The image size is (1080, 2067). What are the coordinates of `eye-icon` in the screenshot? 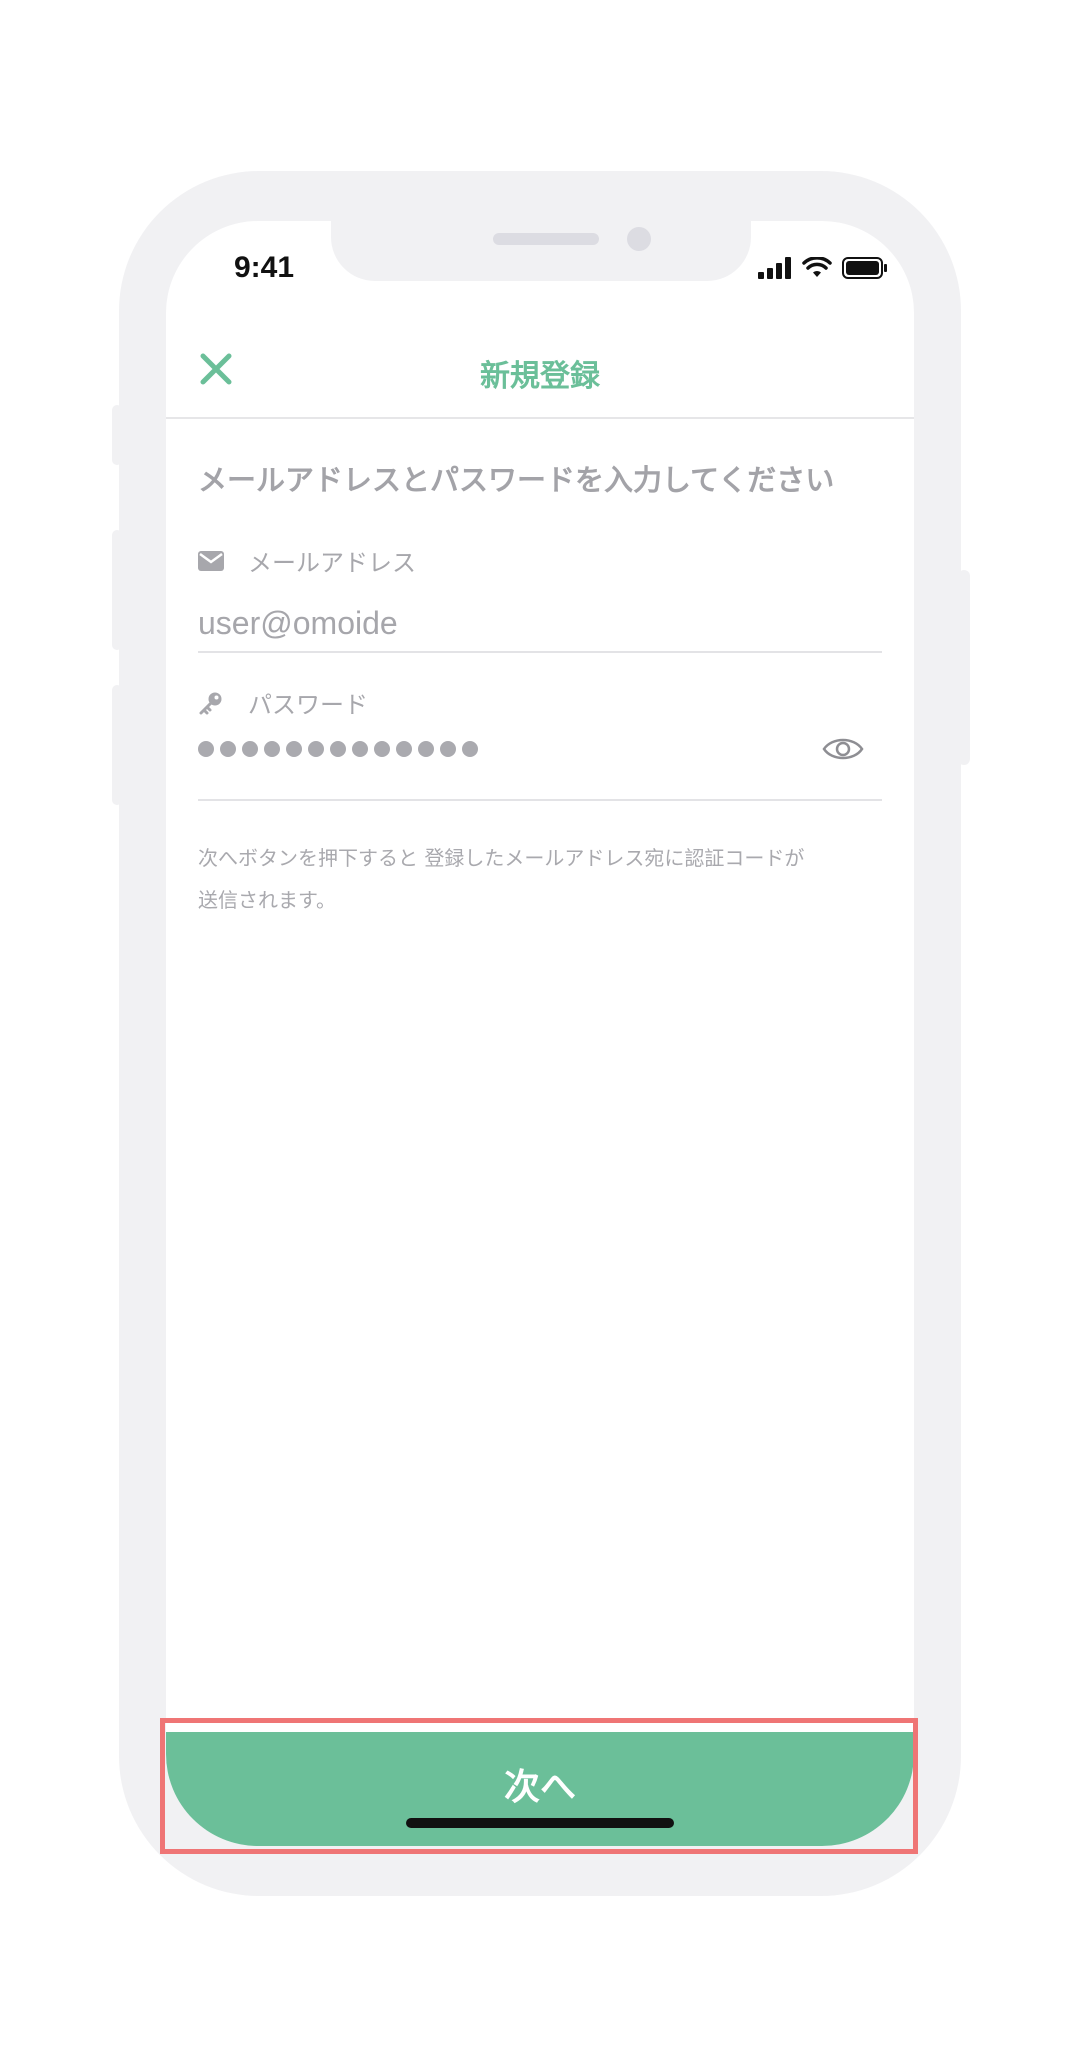 It's located at (843, 749).